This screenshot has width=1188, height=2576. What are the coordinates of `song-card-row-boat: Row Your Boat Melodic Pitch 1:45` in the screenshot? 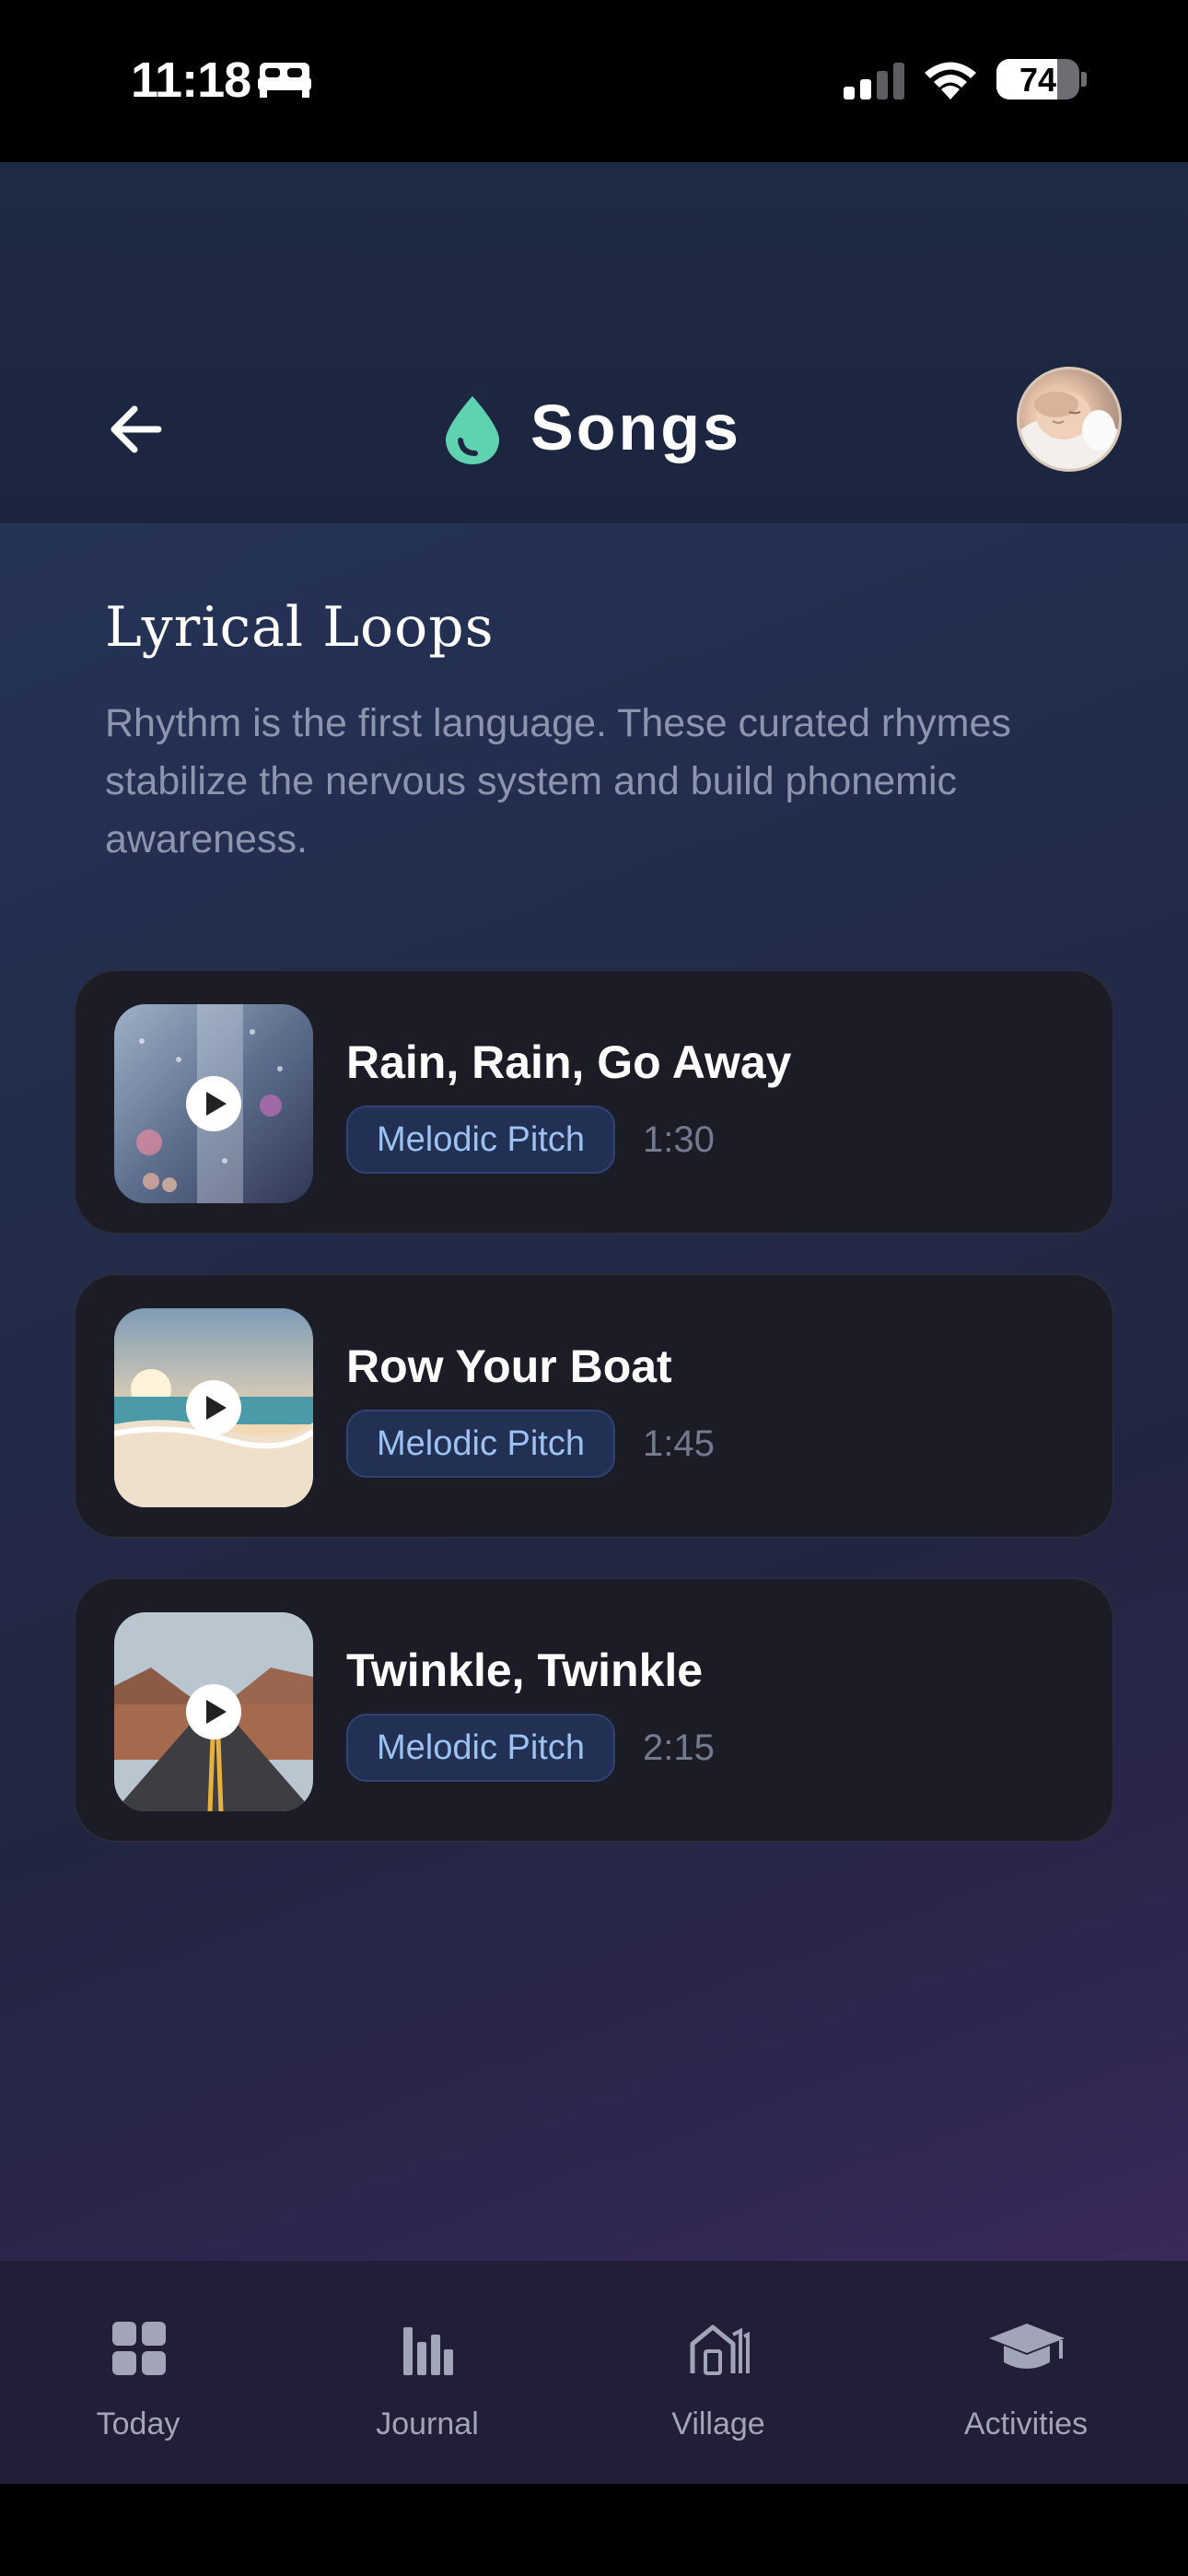 It's located at (594, 1406).